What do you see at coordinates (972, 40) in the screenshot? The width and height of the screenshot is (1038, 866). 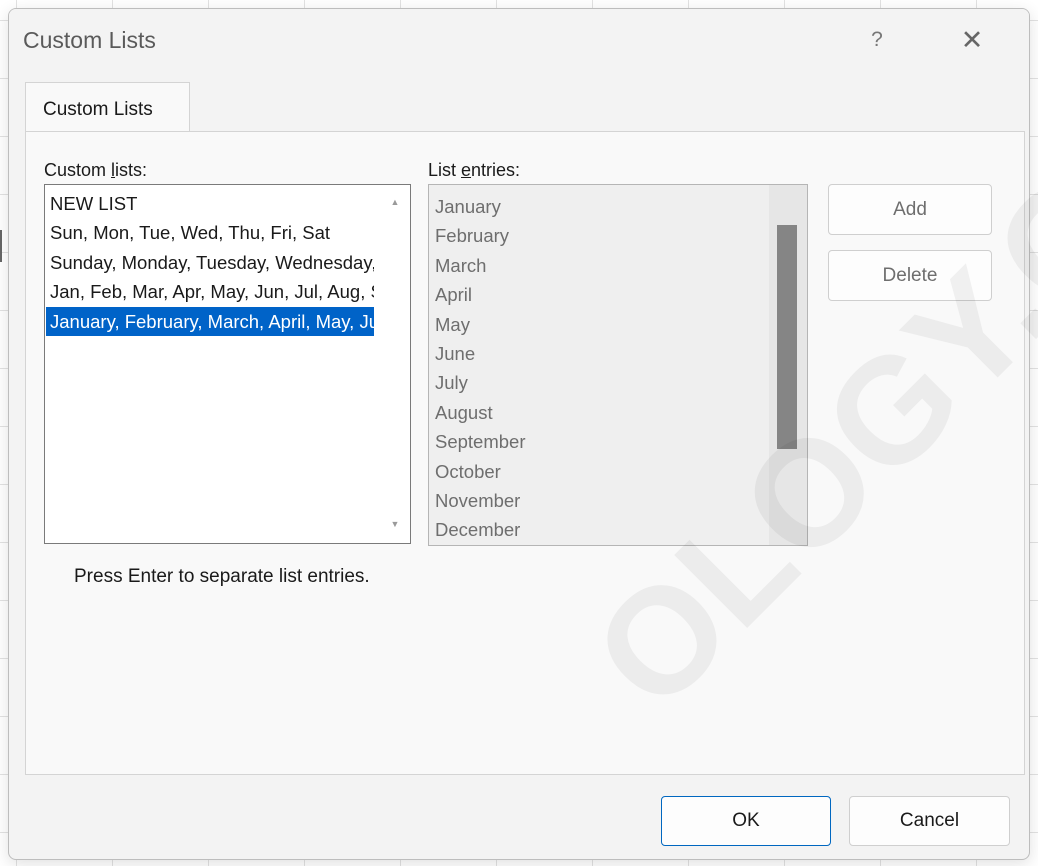 I see `close-button: ✕` at bounding box center [972, 40].